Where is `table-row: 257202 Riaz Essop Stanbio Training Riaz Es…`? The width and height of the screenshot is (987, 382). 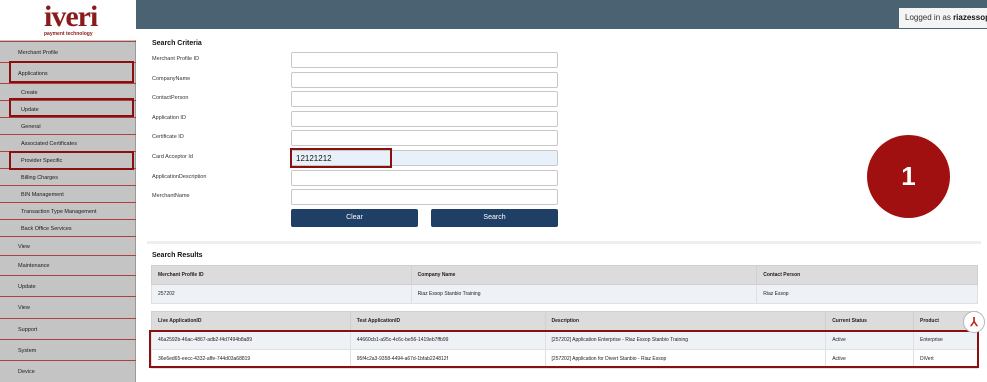 table-row: 257202 Riaz Essop Stanbio Training Riaz Es… is located at coordinates (564, 294).